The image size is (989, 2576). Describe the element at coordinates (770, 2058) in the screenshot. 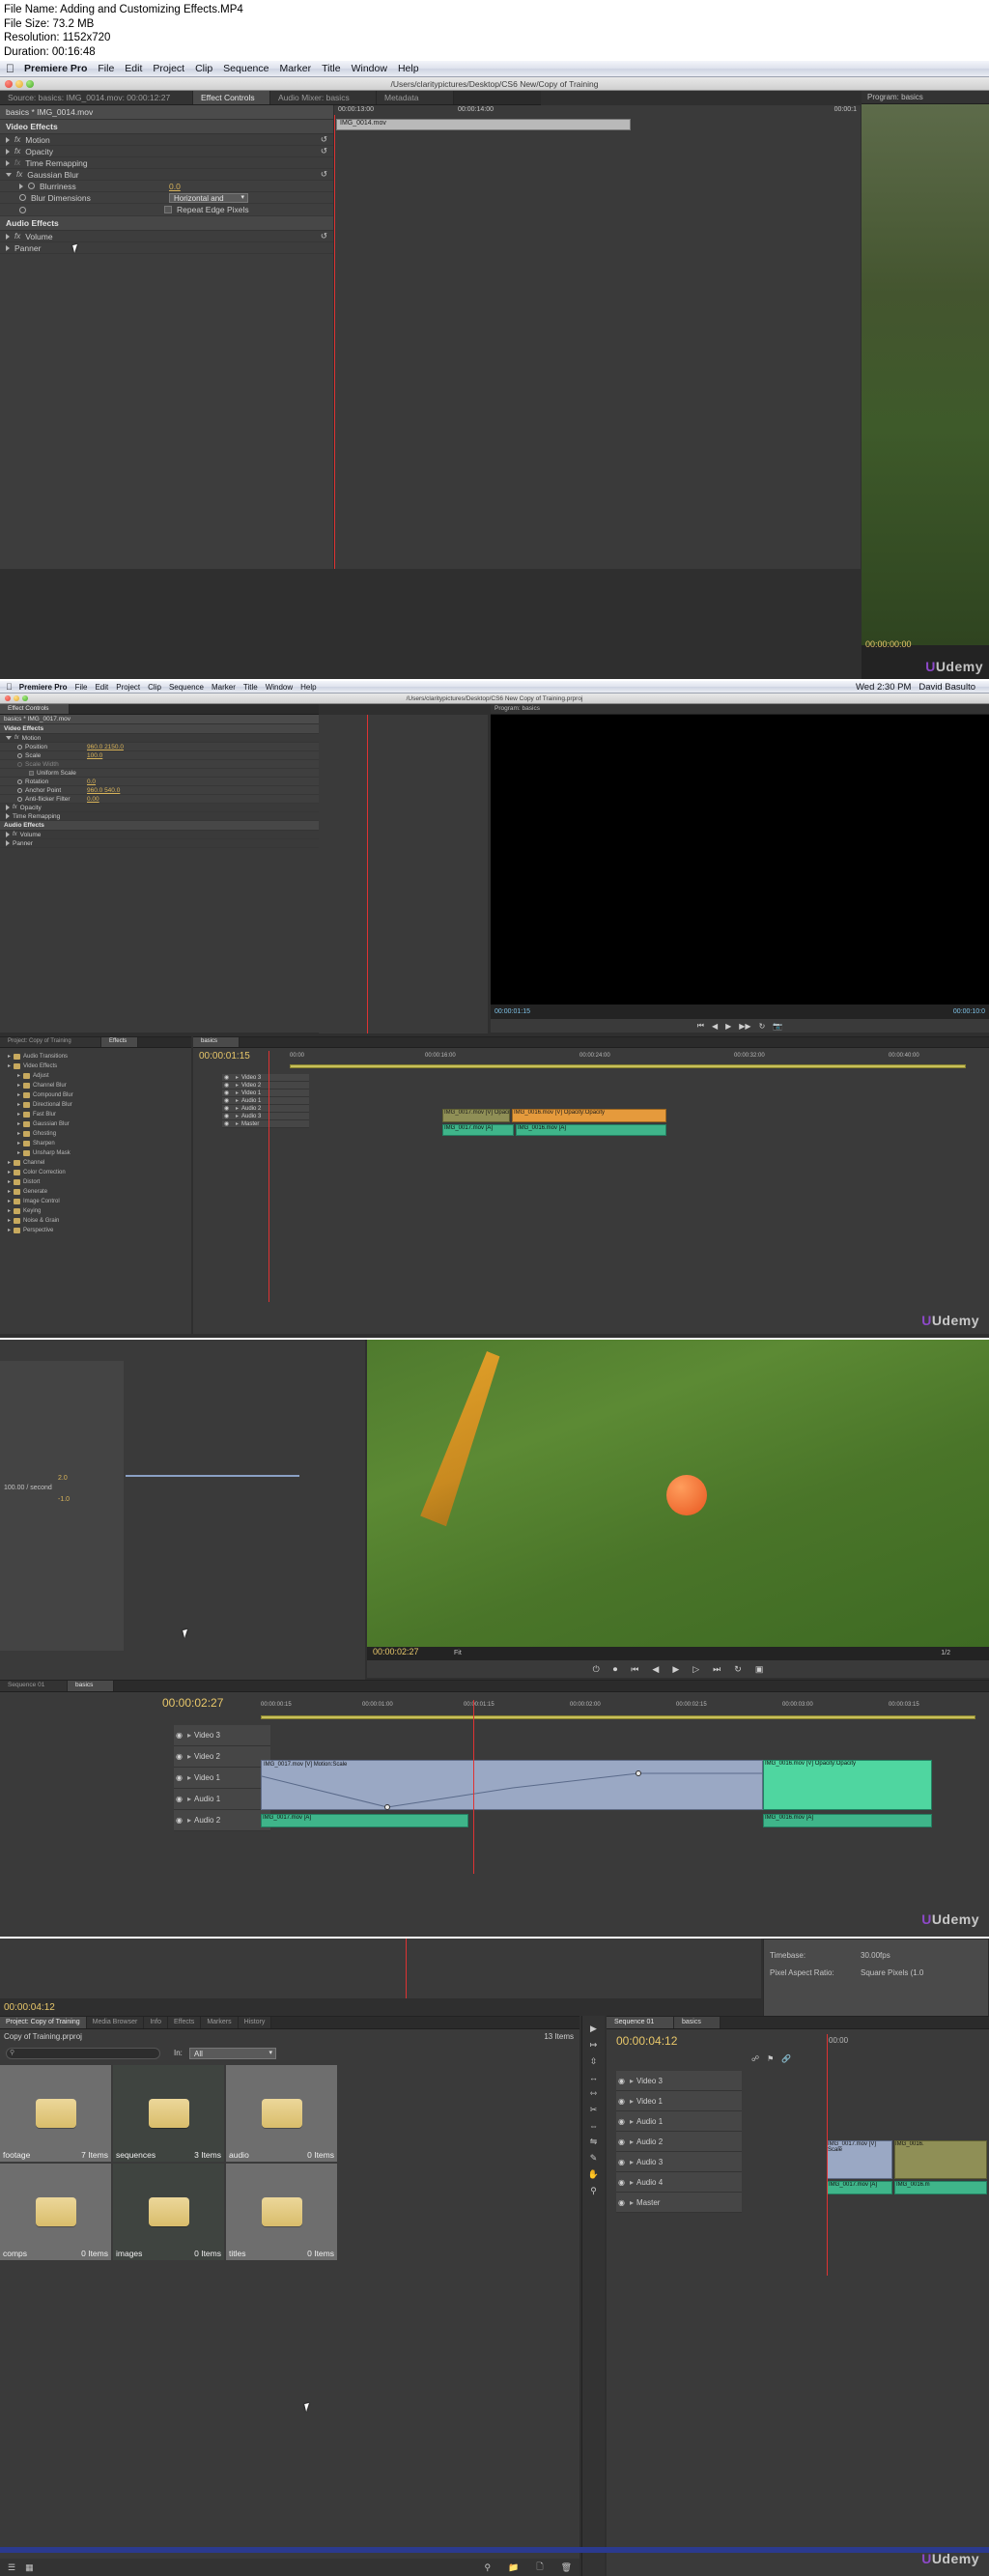

I see `marker-icon: ⚑` at that location.